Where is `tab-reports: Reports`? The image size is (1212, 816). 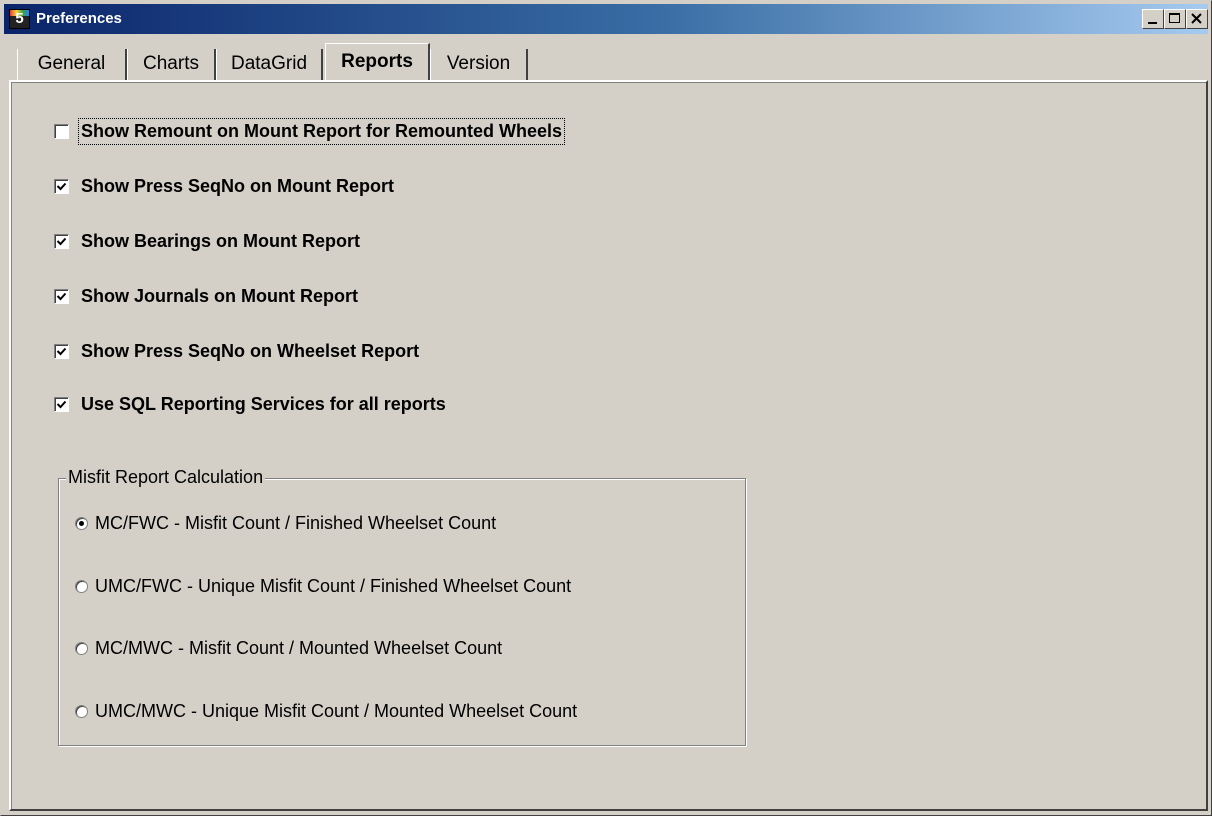 tab-reports: Reports is located at coordinates (377, 62).